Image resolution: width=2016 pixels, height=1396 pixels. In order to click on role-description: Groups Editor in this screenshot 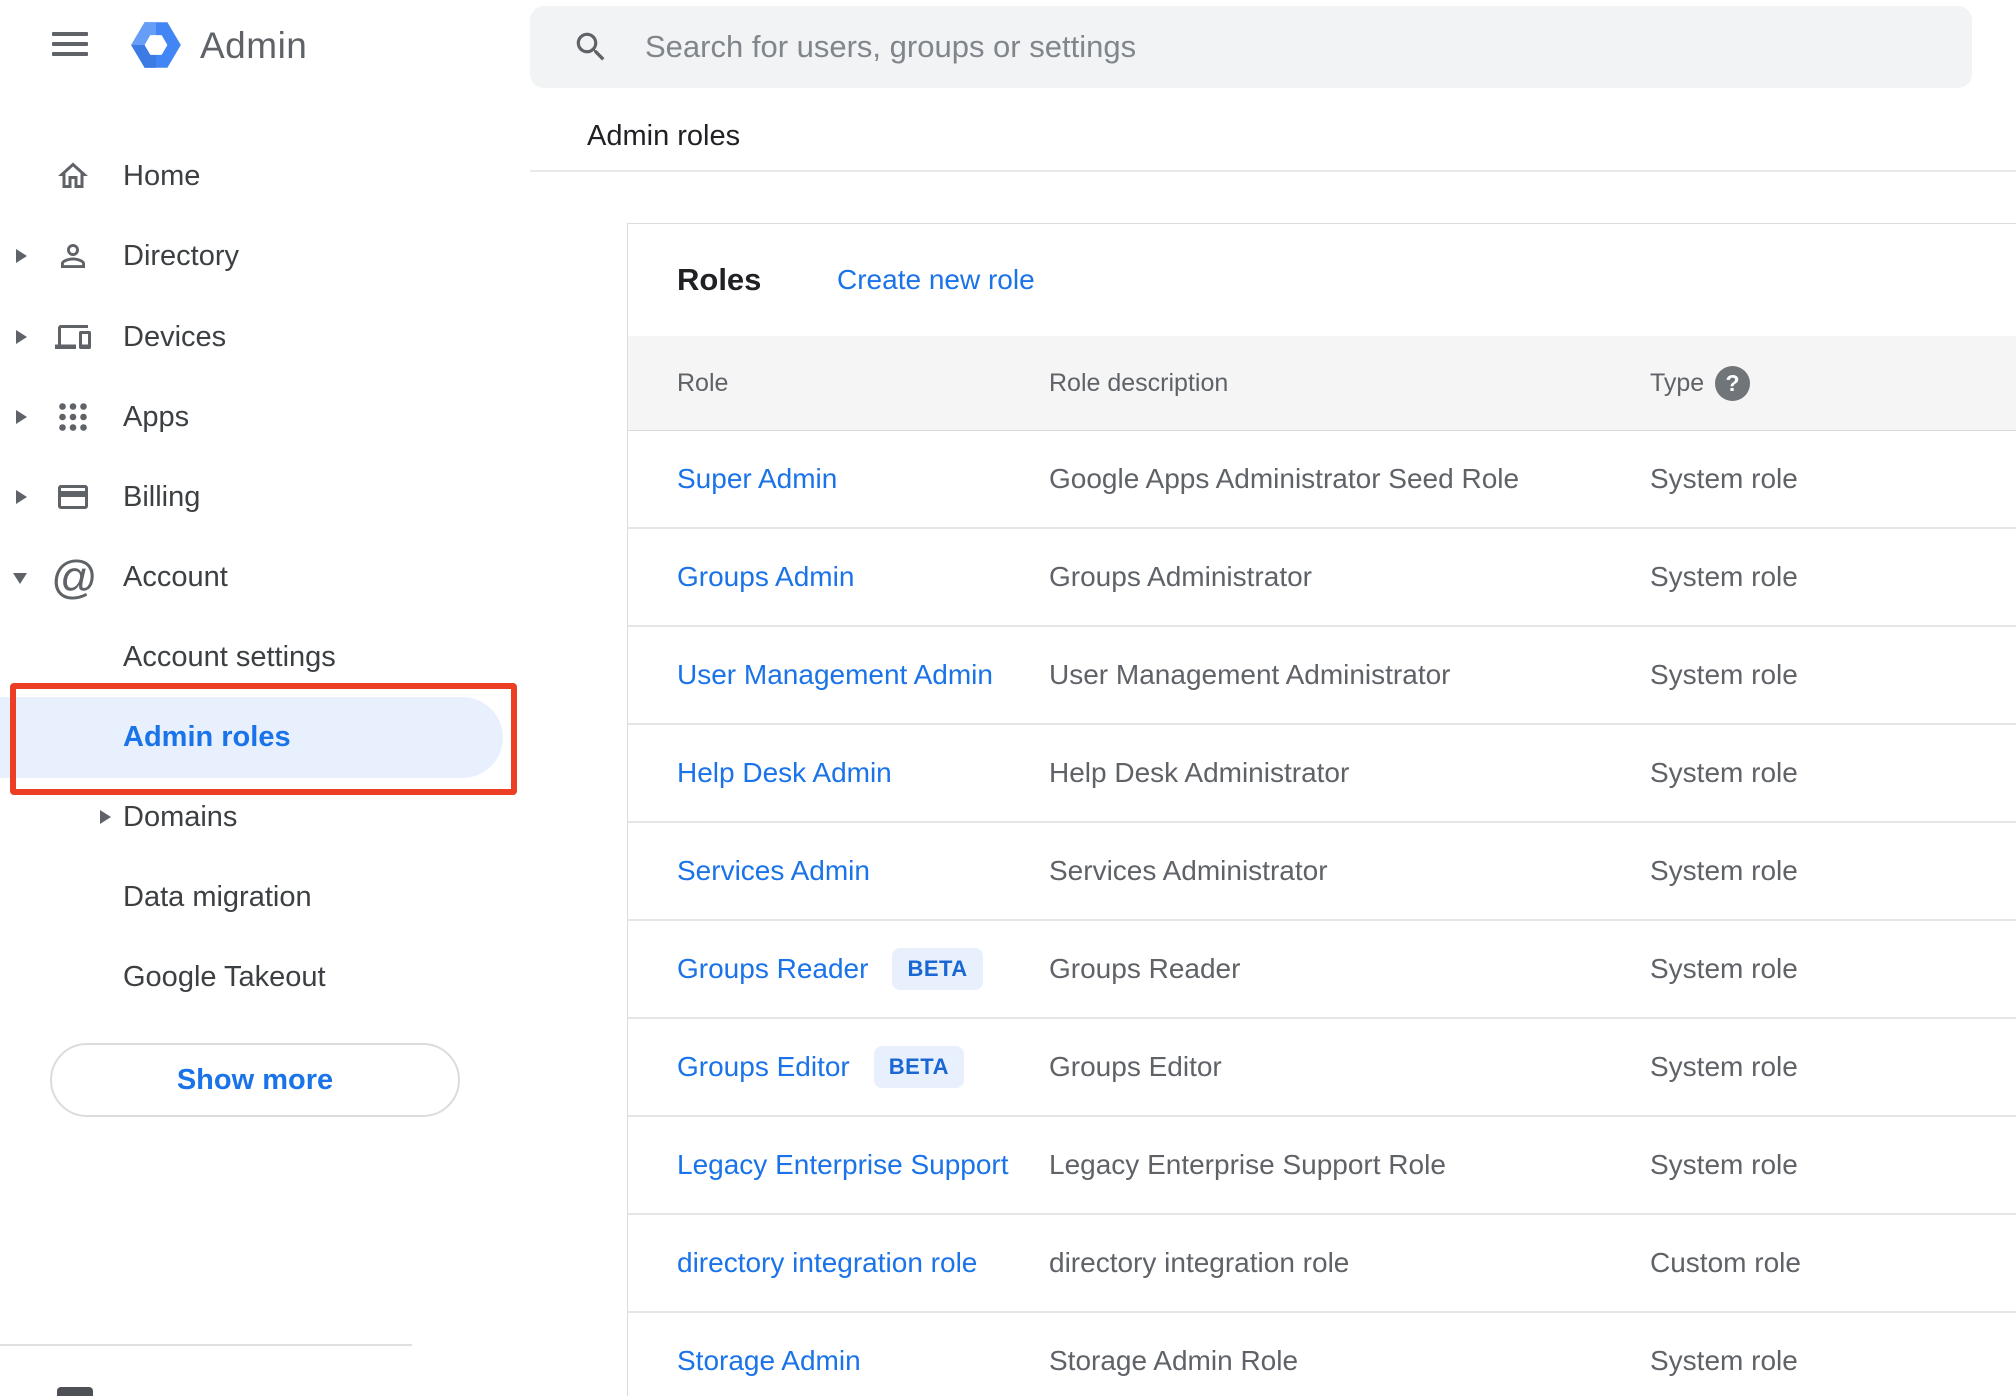, I will do `click(1135, 1066)`.